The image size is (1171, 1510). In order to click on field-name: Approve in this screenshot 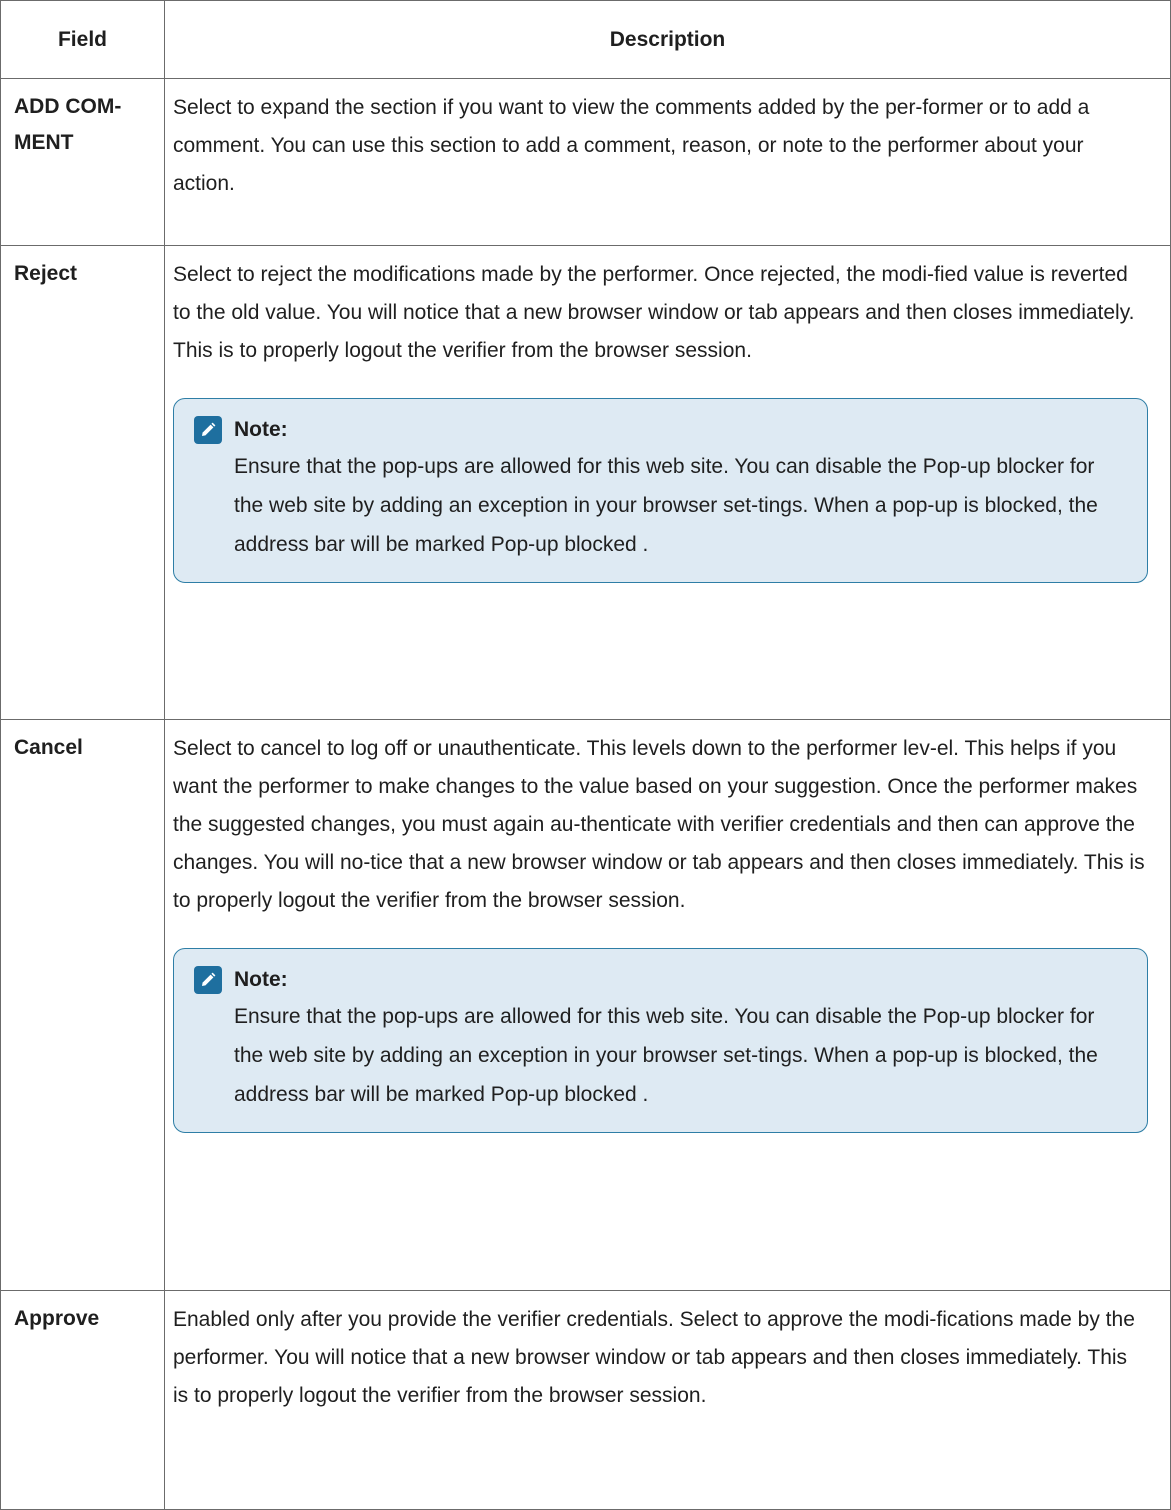, I will do `click(82, 1400)`.